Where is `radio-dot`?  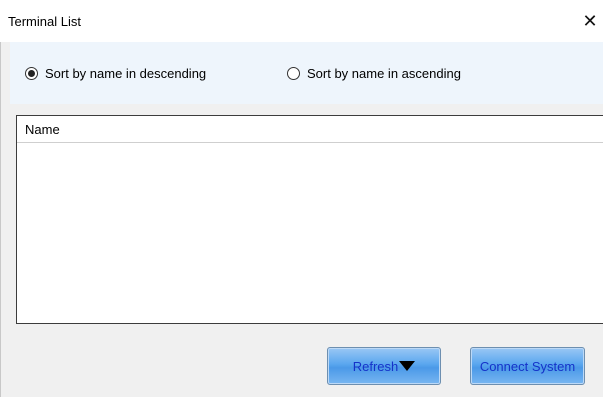
radio-dot is located at coordinates (31, 73).